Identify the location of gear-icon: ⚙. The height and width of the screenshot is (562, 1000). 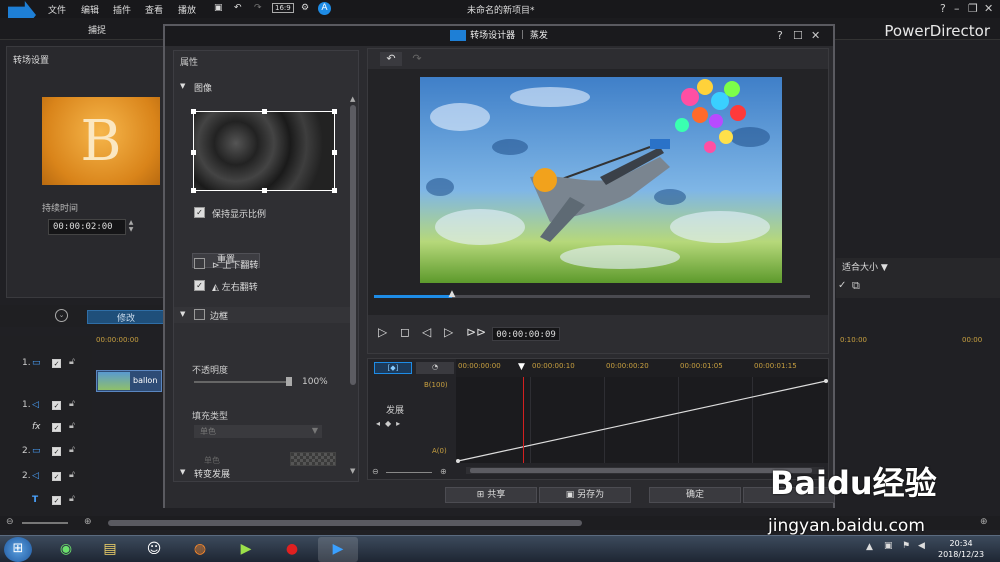
(305, 8).